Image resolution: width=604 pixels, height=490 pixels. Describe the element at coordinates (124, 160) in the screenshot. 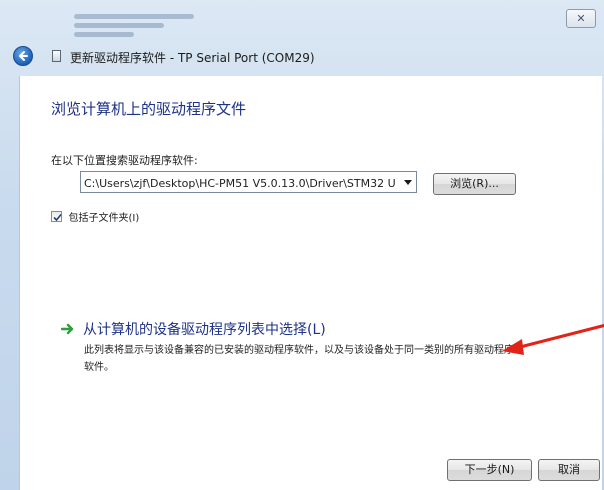

I see `search-location-label: 在以下位置搜索驱动程序软件:` at that location.